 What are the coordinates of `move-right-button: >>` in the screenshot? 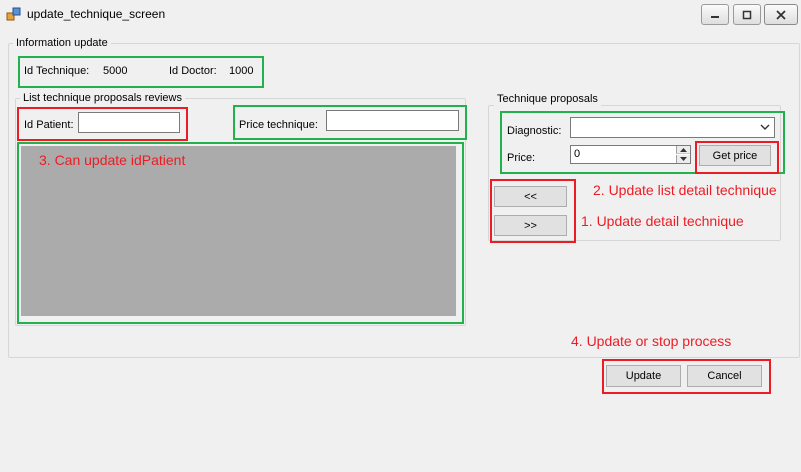 It's located at (530, 225).